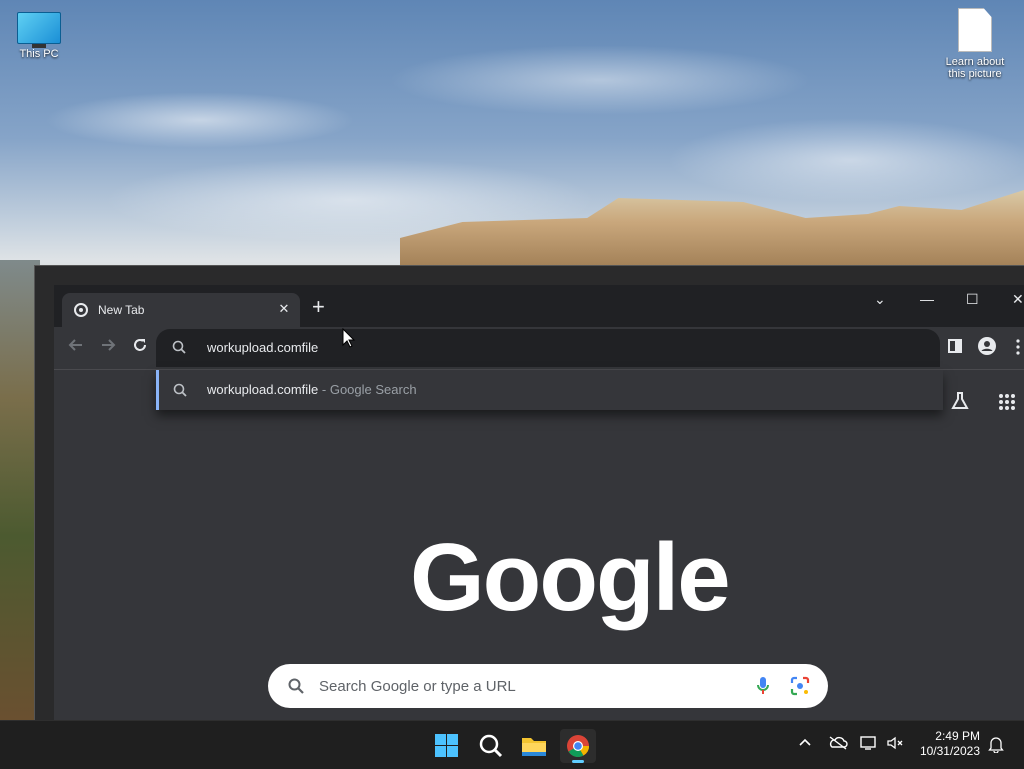  What do you see at coordinates (869, 744) in the screenshot?
I see `network-icon` at bounding box center [869, 744].